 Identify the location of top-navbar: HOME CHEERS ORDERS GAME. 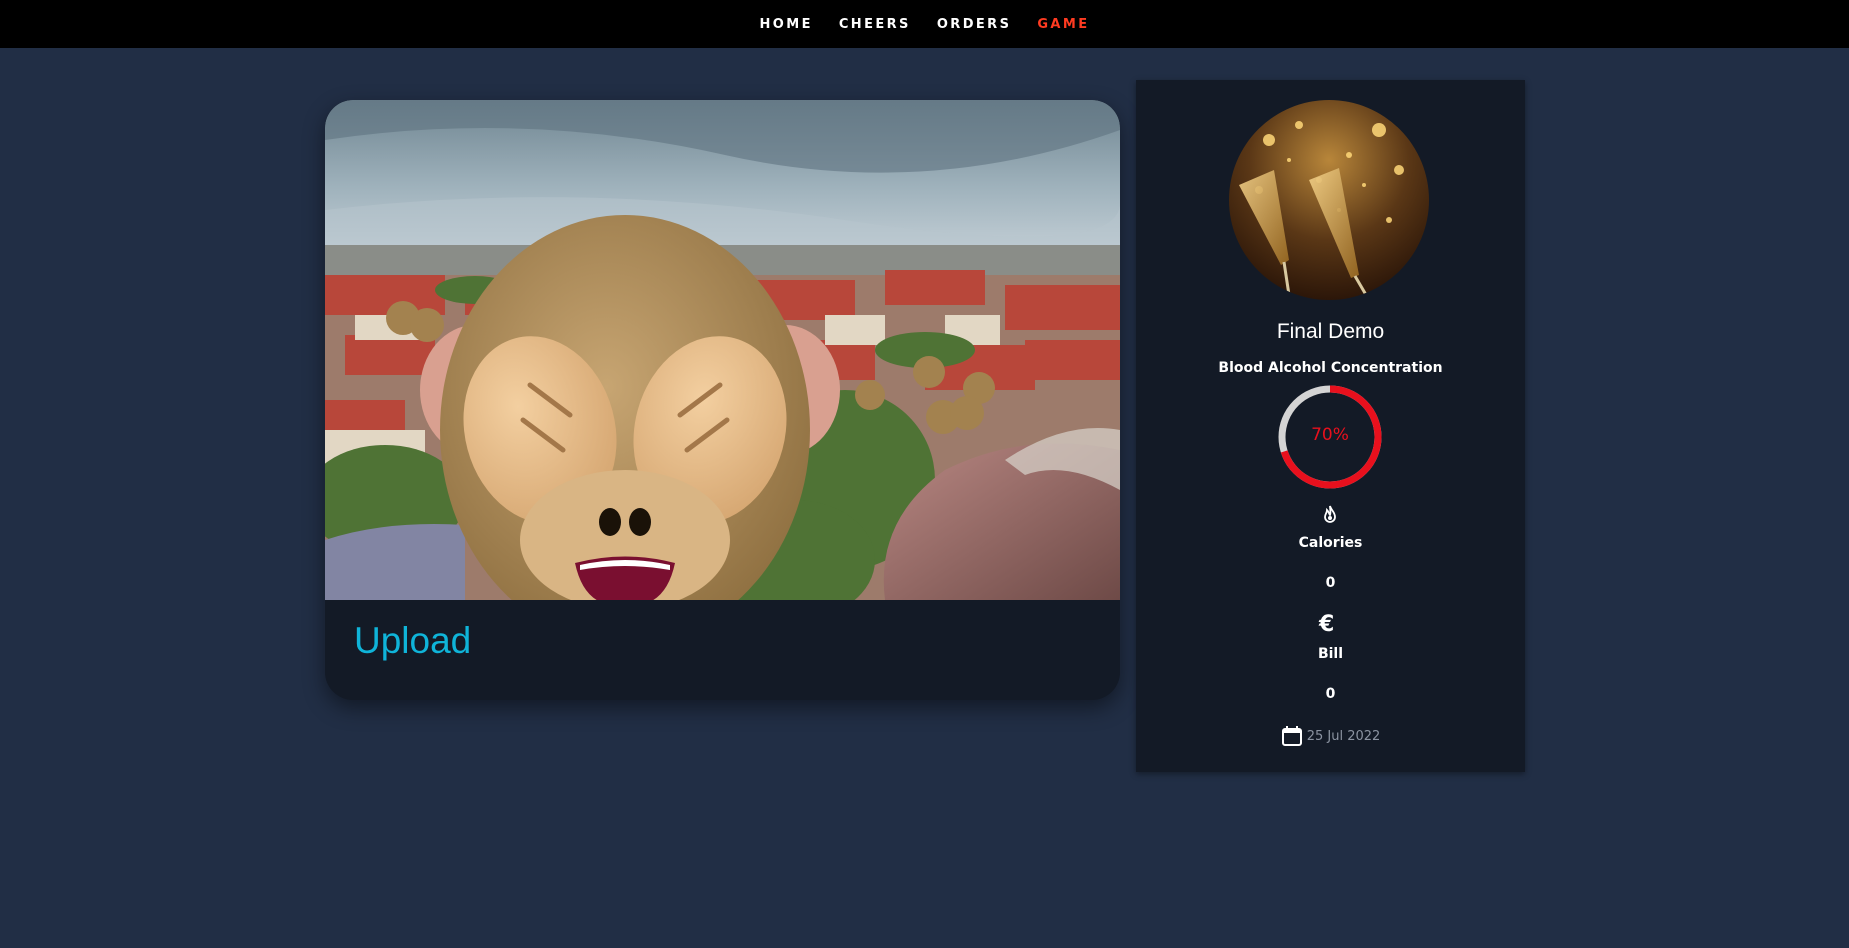
(924, 24).